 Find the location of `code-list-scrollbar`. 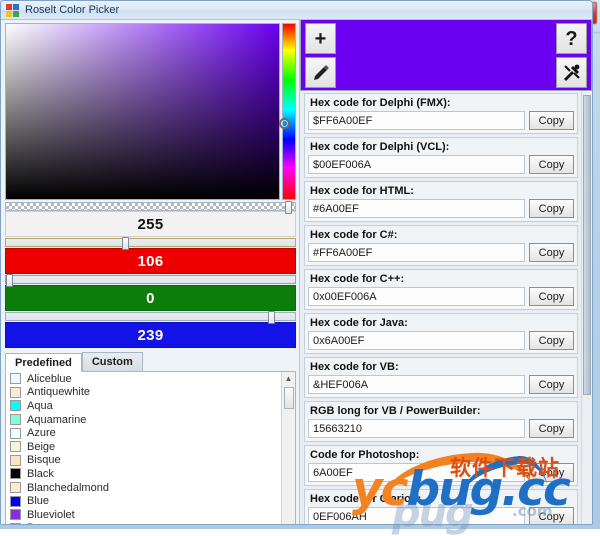

code-list-scrollbar is located at coordinates (586, 307).